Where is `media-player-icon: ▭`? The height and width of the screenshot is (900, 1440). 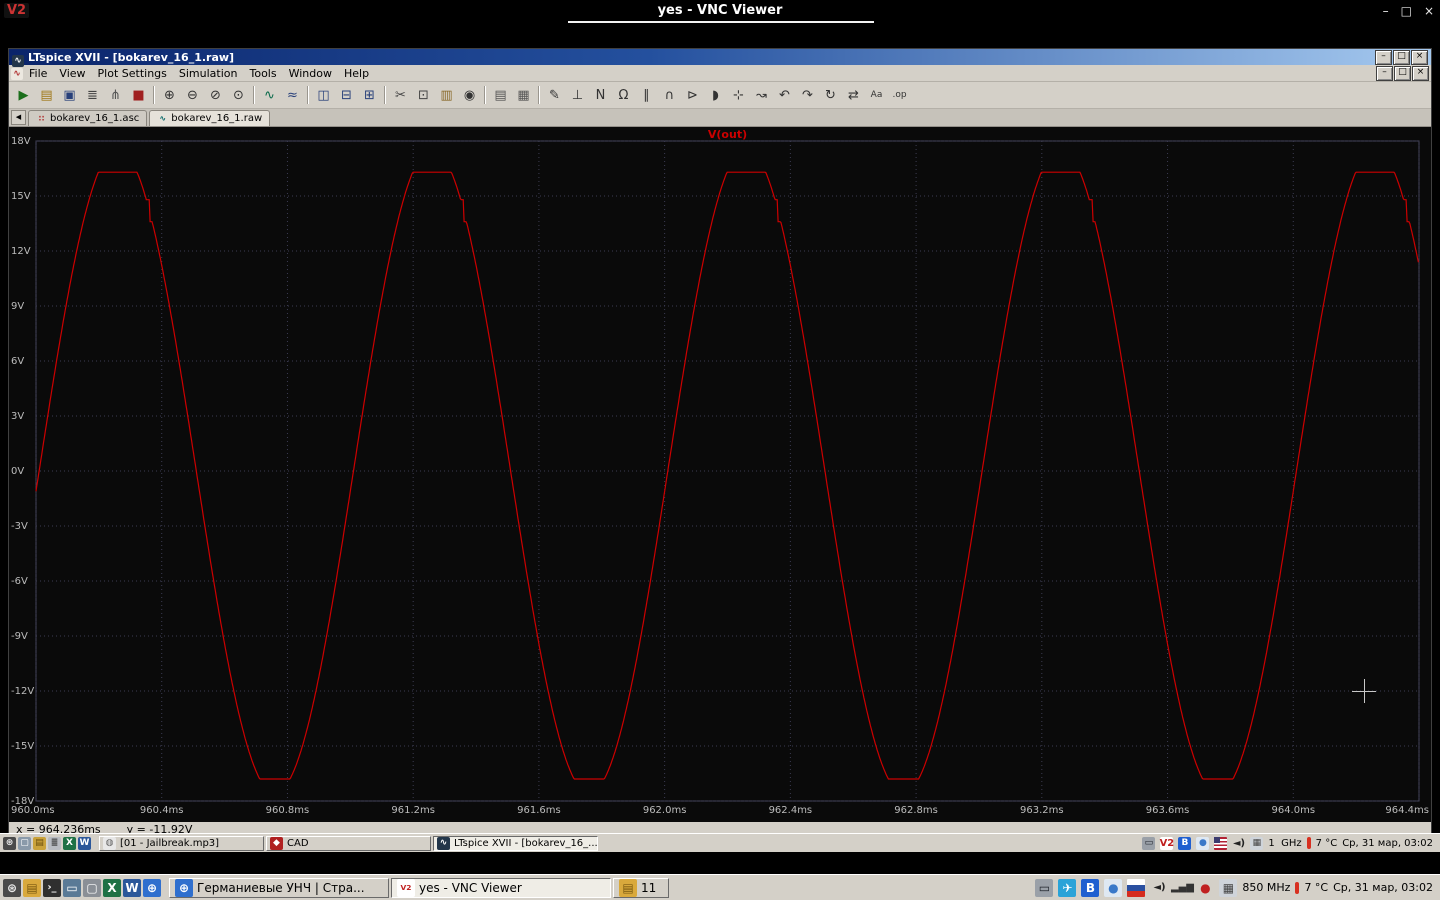
media-player-icon: ▭ is located at coordinates (72, 887).